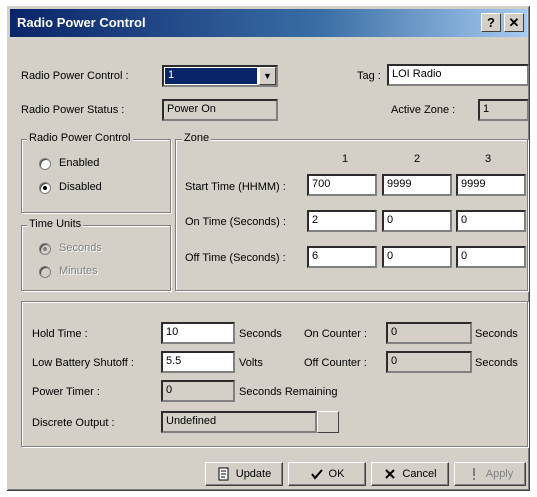 This screenshot has height=497, width=537. Describe the element at coordinates (419, 474) in the screenshot. I see `cancel-button-label: Cancel` at that location.